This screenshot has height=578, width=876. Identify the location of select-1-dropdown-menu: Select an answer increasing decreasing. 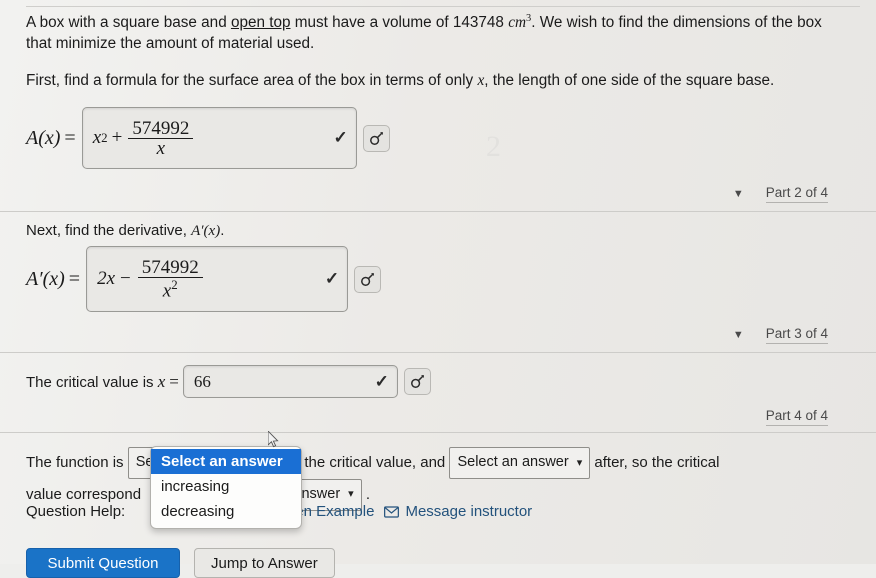
(226, 487).